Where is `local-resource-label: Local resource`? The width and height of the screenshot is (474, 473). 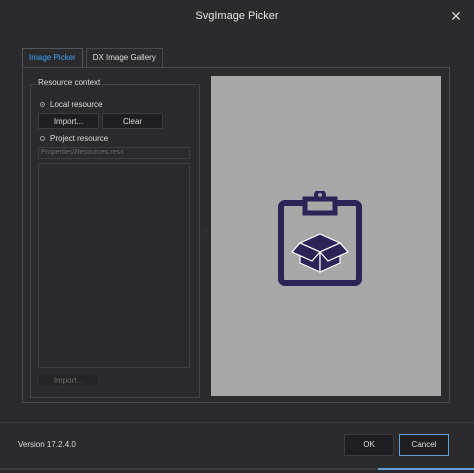
local-resource-label: Local resource is located at coordinates (76, 104).